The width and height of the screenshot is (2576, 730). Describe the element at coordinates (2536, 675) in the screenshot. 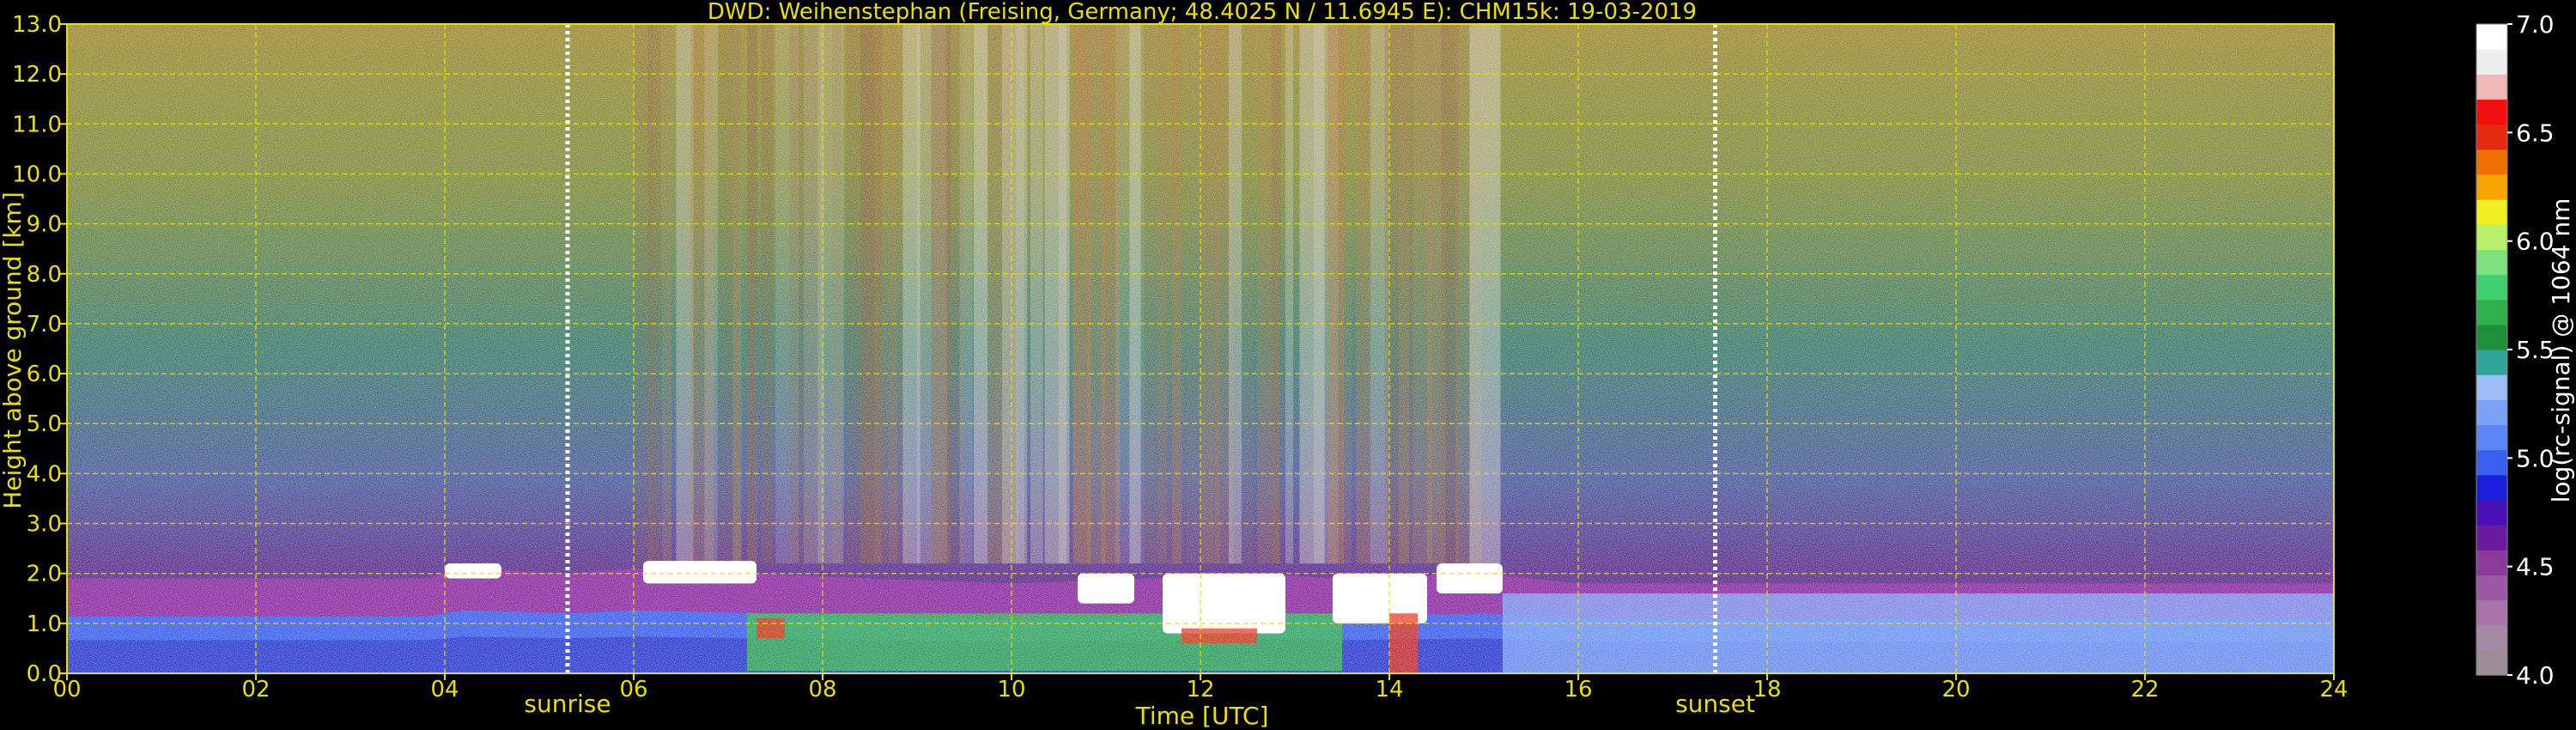

I see `colorbar-tick-label: 4.0` at that location.